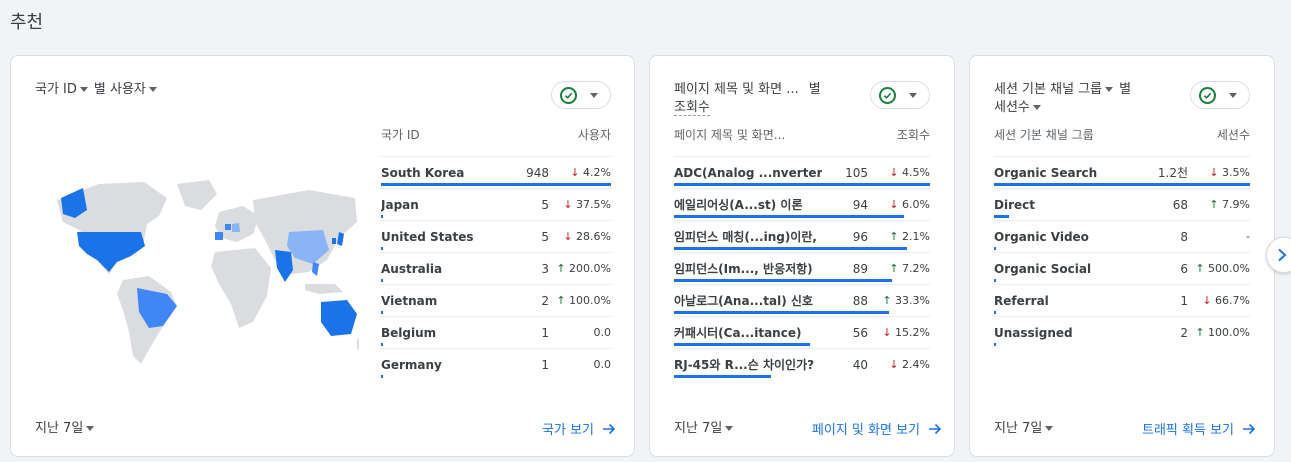 The width and height of the screenshot is (1291, 462). What do you see at coordinates (1046, 172) in the screenshot?
I see `row-label: Organic Search` at bounding box center [1046, 172].